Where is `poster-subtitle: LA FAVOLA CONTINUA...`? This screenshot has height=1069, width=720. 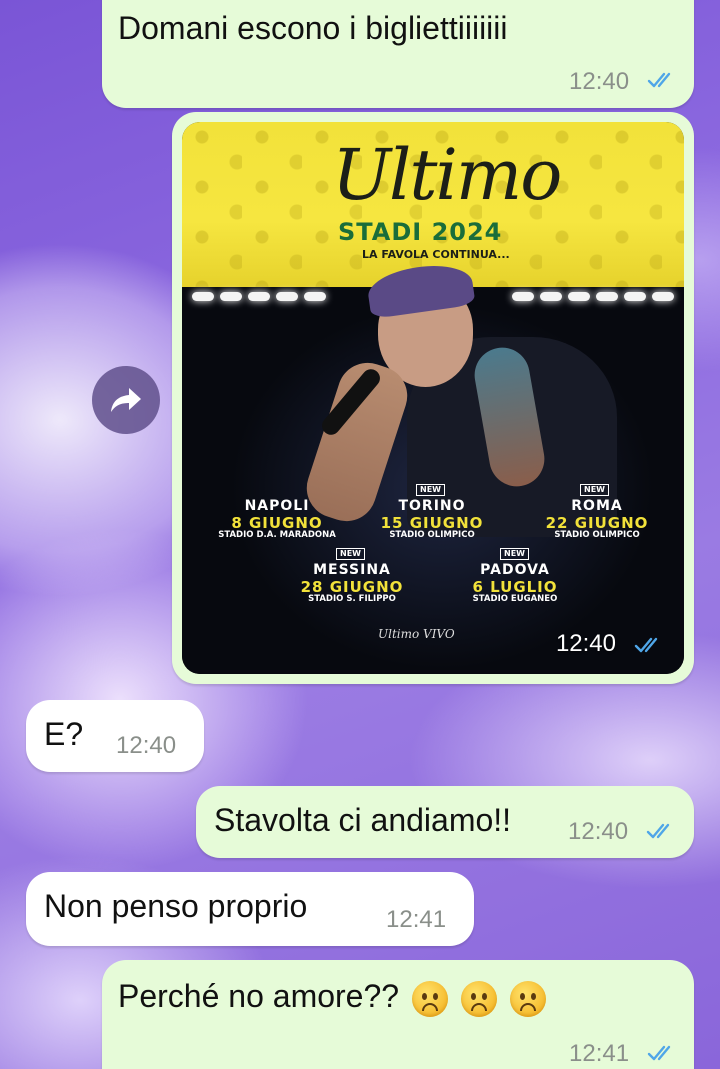
poster-subtitle: LA FAVOLA CONTINUA... is located at coordinates (436, 254).